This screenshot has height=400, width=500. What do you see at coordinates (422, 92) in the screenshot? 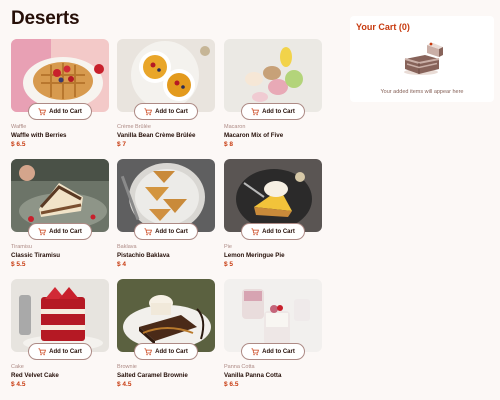
I see `cart-empty-message: Your added items will appear here` at bounding box center [422, 92].